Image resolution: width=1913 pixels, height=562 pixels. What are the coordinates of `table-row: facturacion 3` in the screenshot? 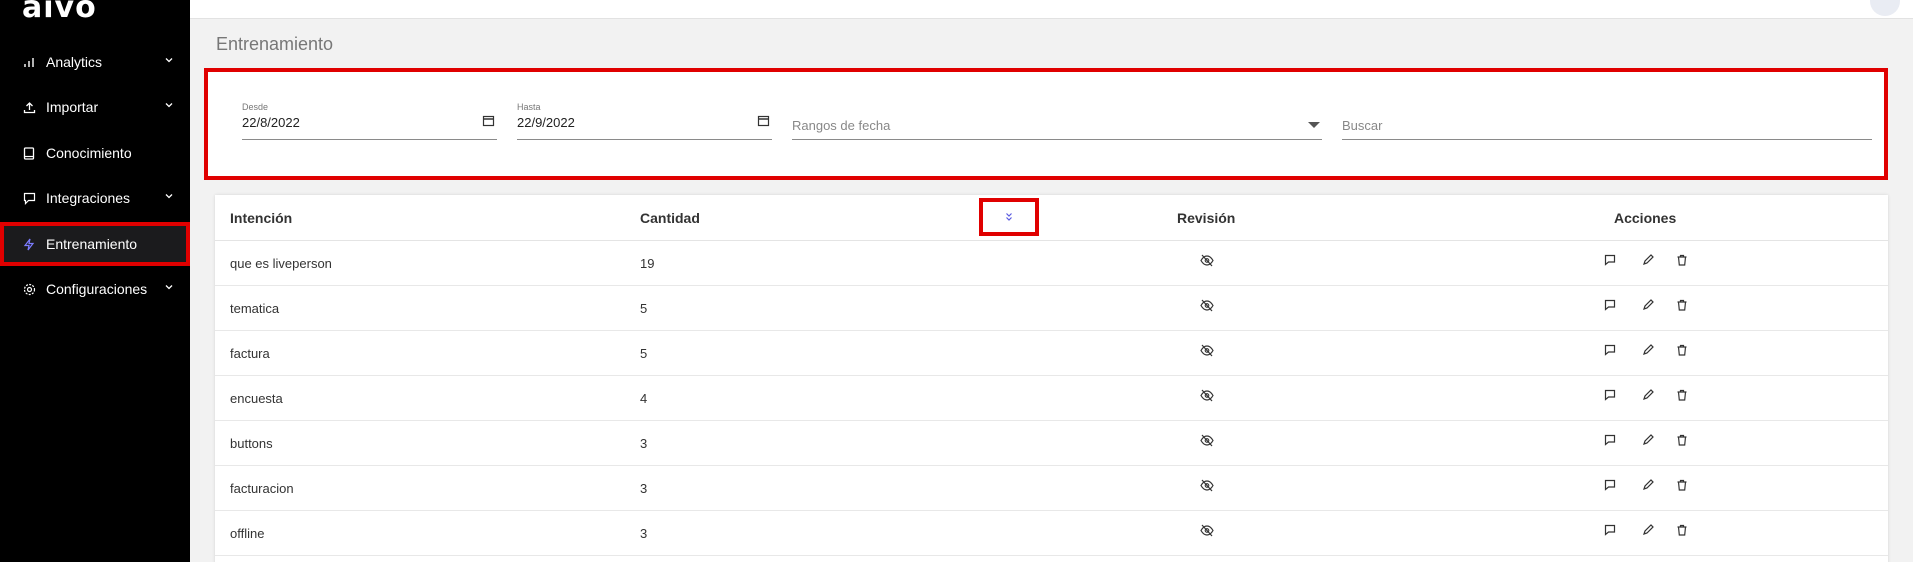 It's located at (1051, 488).